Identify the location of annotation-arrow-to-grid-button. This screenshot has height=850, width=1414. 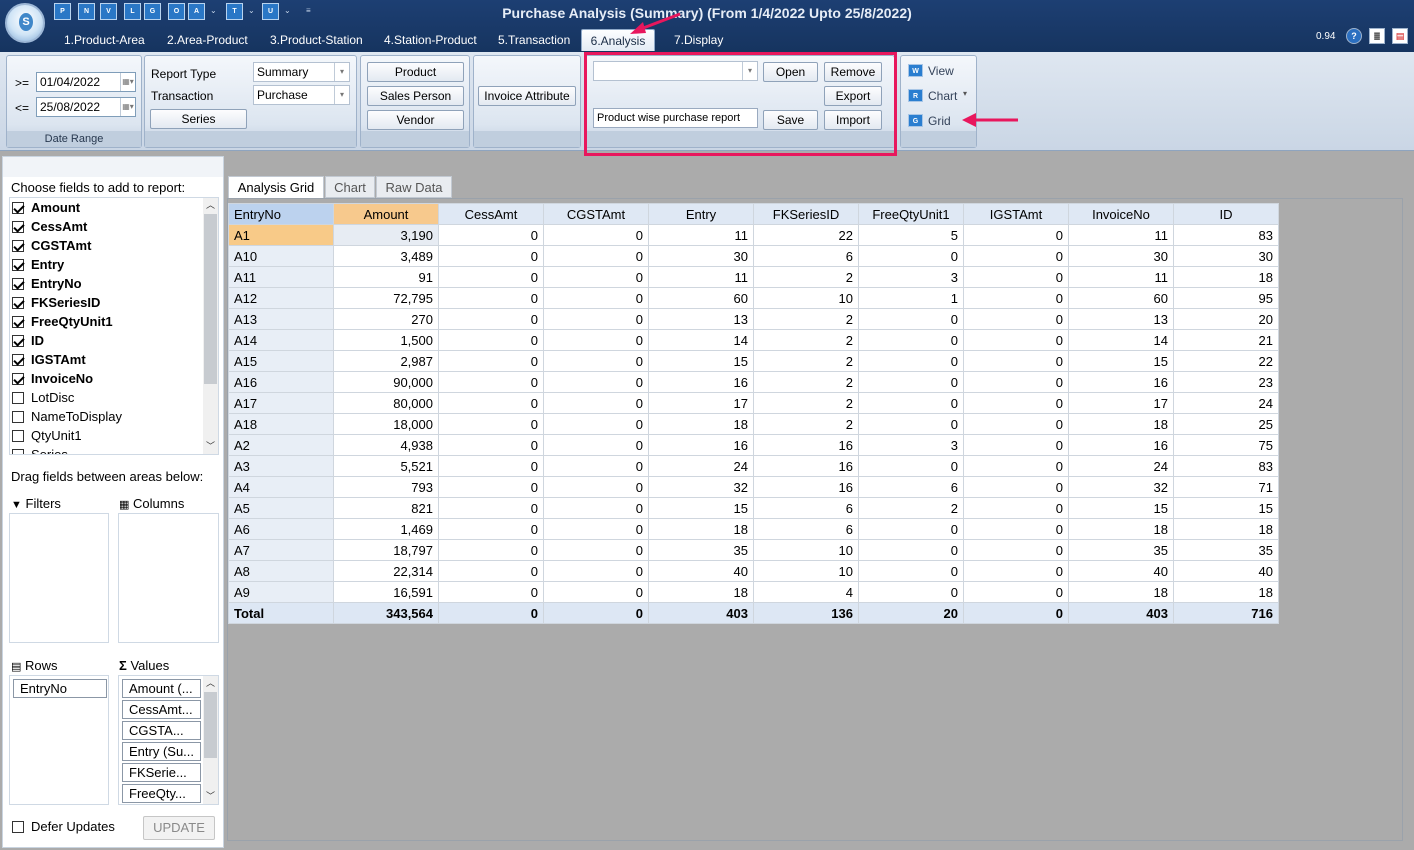
(990, 120).